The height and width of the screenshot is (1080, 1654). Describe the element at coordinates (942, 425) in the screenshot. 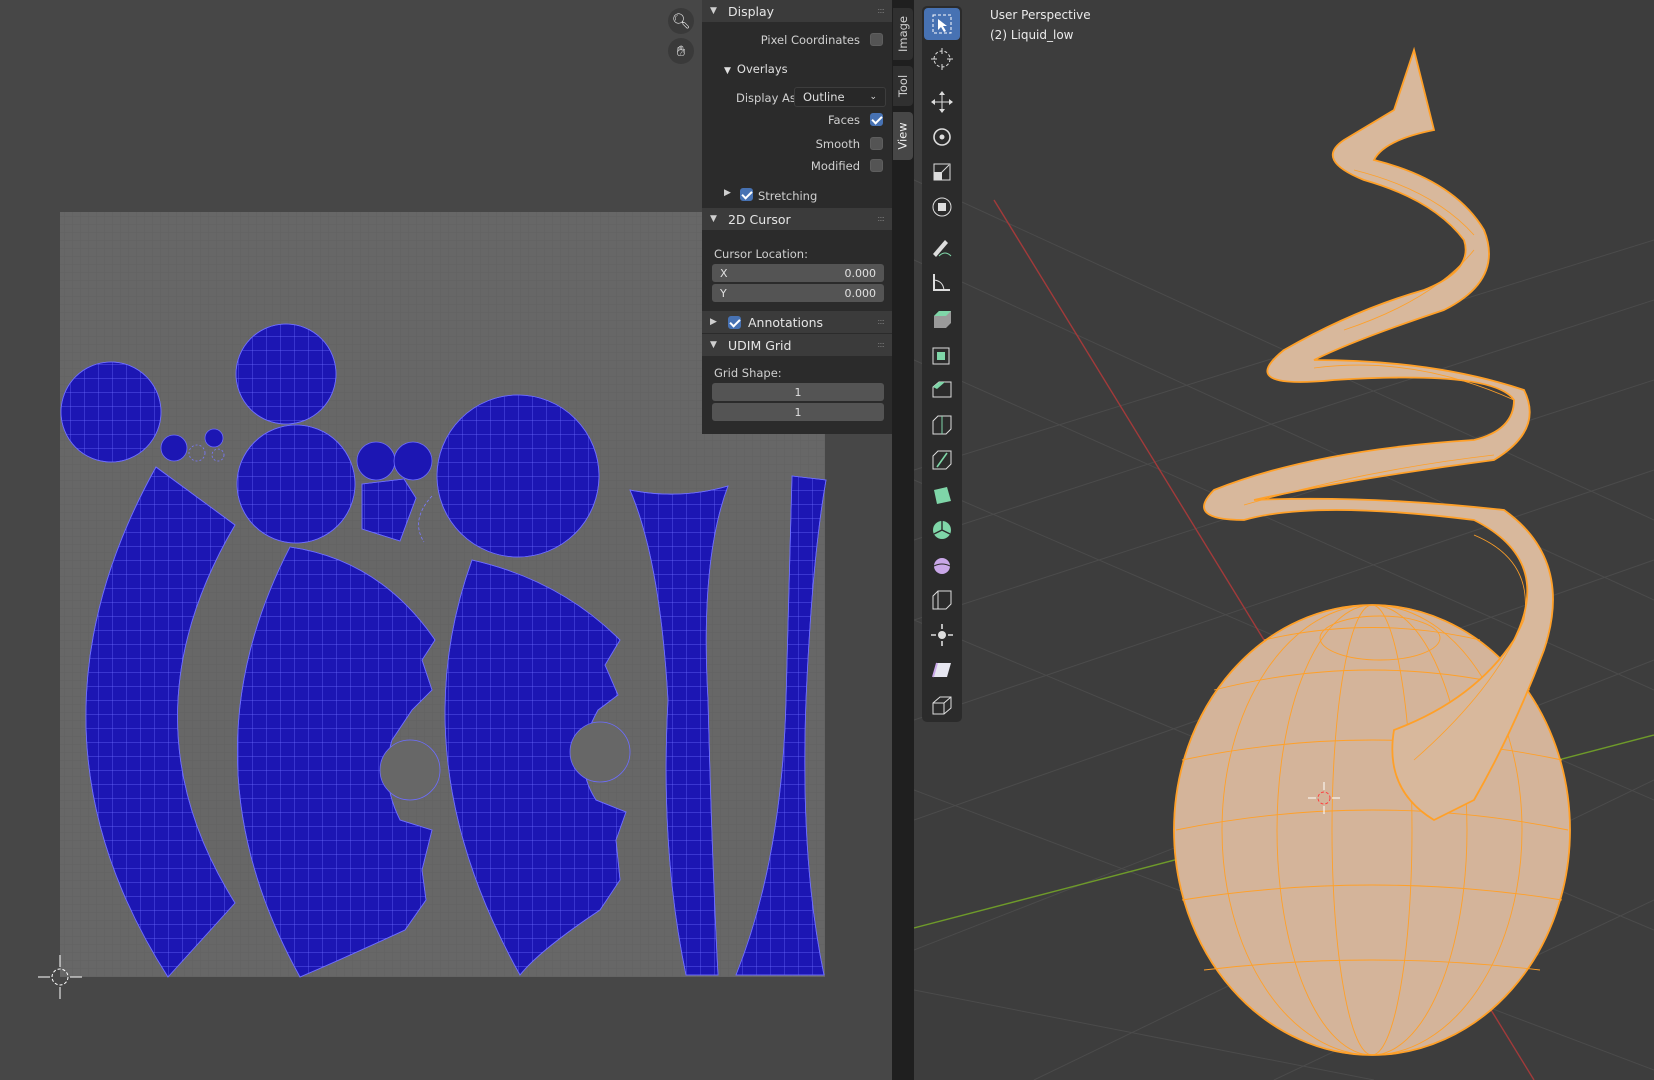

I see `loop-cut-icon` at that location.